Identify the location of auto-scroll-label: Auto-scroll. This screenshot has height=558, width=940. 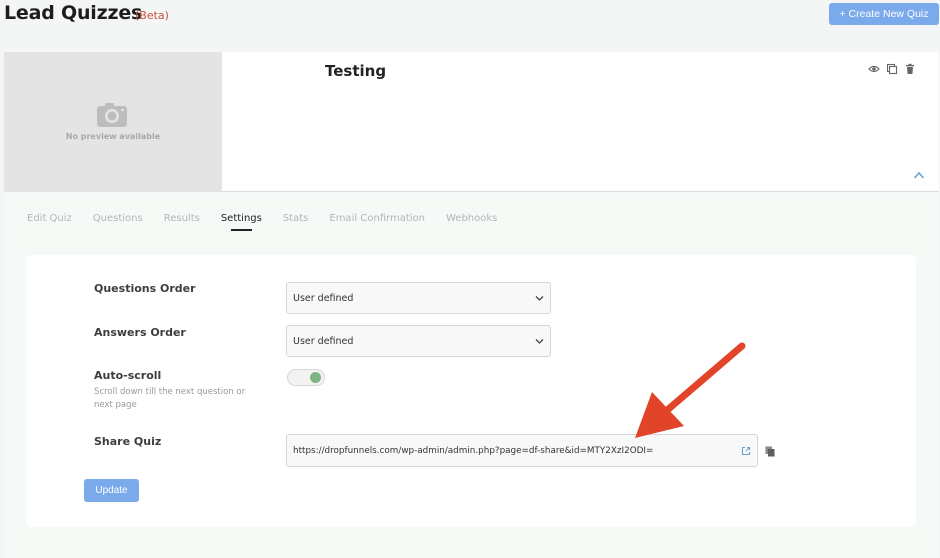
(128, 375).